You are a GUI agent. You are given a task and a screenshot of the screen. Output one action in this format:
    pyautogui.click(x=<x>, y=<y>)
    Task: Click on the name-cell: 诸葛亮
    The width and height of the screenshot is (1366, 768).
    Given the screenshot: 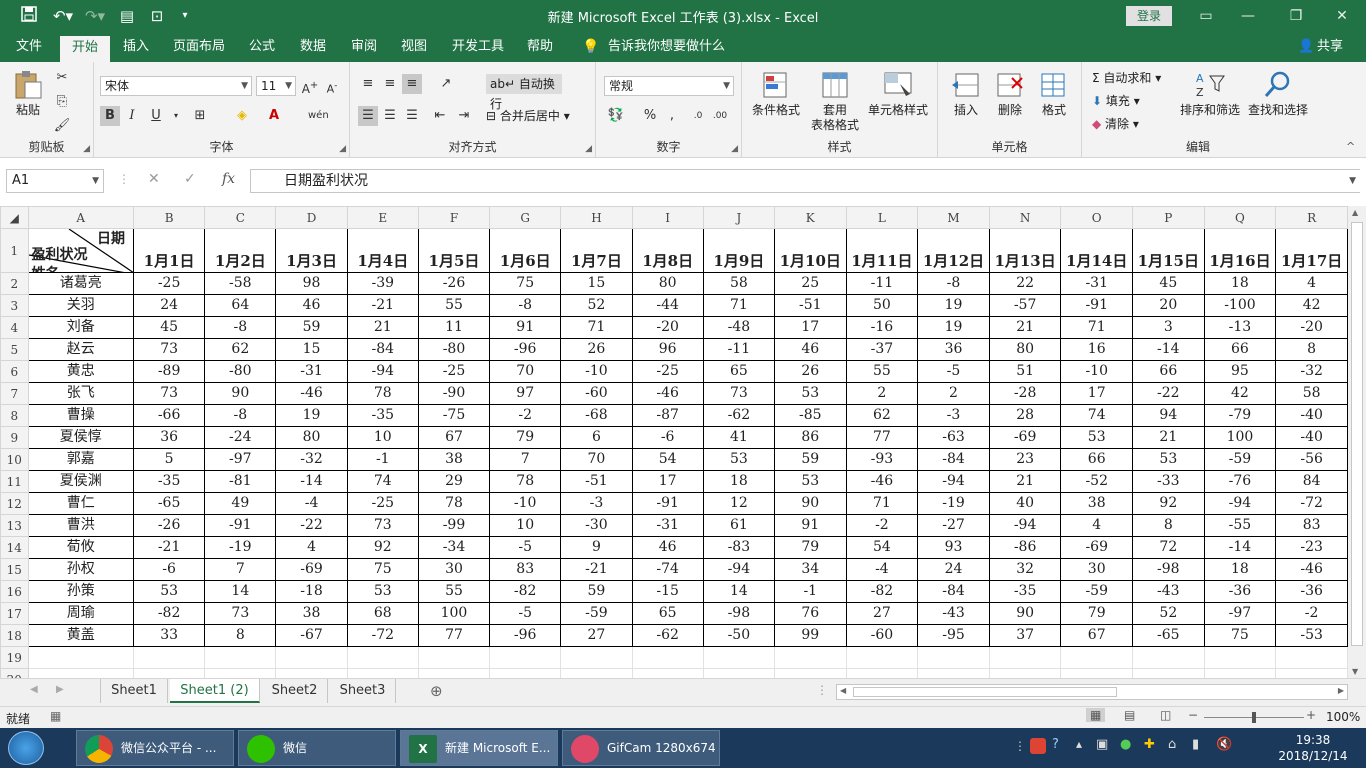 What is the action you would take?
    pyautogui.click(x=81, y=283)
    